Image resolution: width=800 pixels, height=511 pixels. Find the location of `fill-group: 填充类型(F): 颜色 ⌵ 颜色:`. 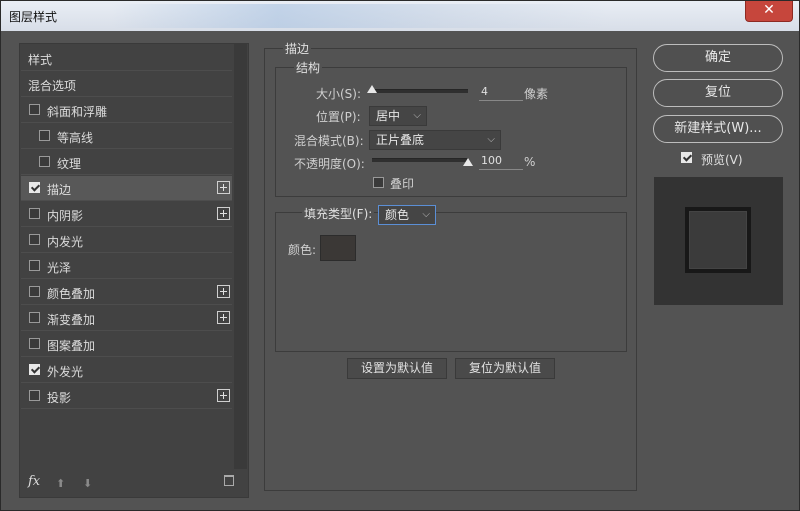

fill-group: 填充类型(F): 颜色 ⌵ 颜色: is located at coordinates (451, 278).